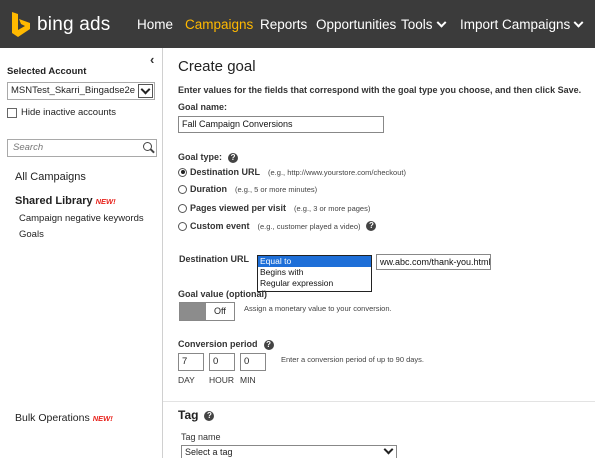 This screenshot has width=595, height=458. Describe the element at coordinates (82, 148) in the screenshot. I see `sidebar-search-input: Search` at that location.